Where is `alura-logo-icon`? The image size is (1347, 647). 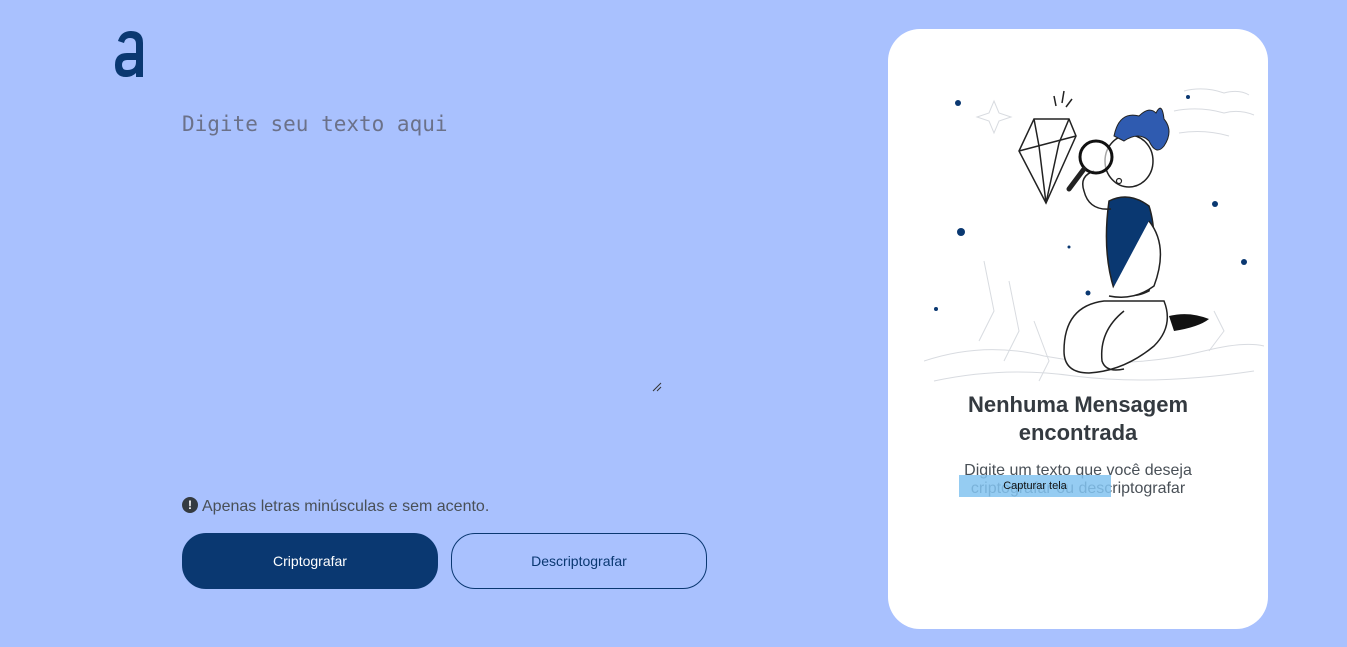 alura-logo-icon is located at coordinates (130, 54).